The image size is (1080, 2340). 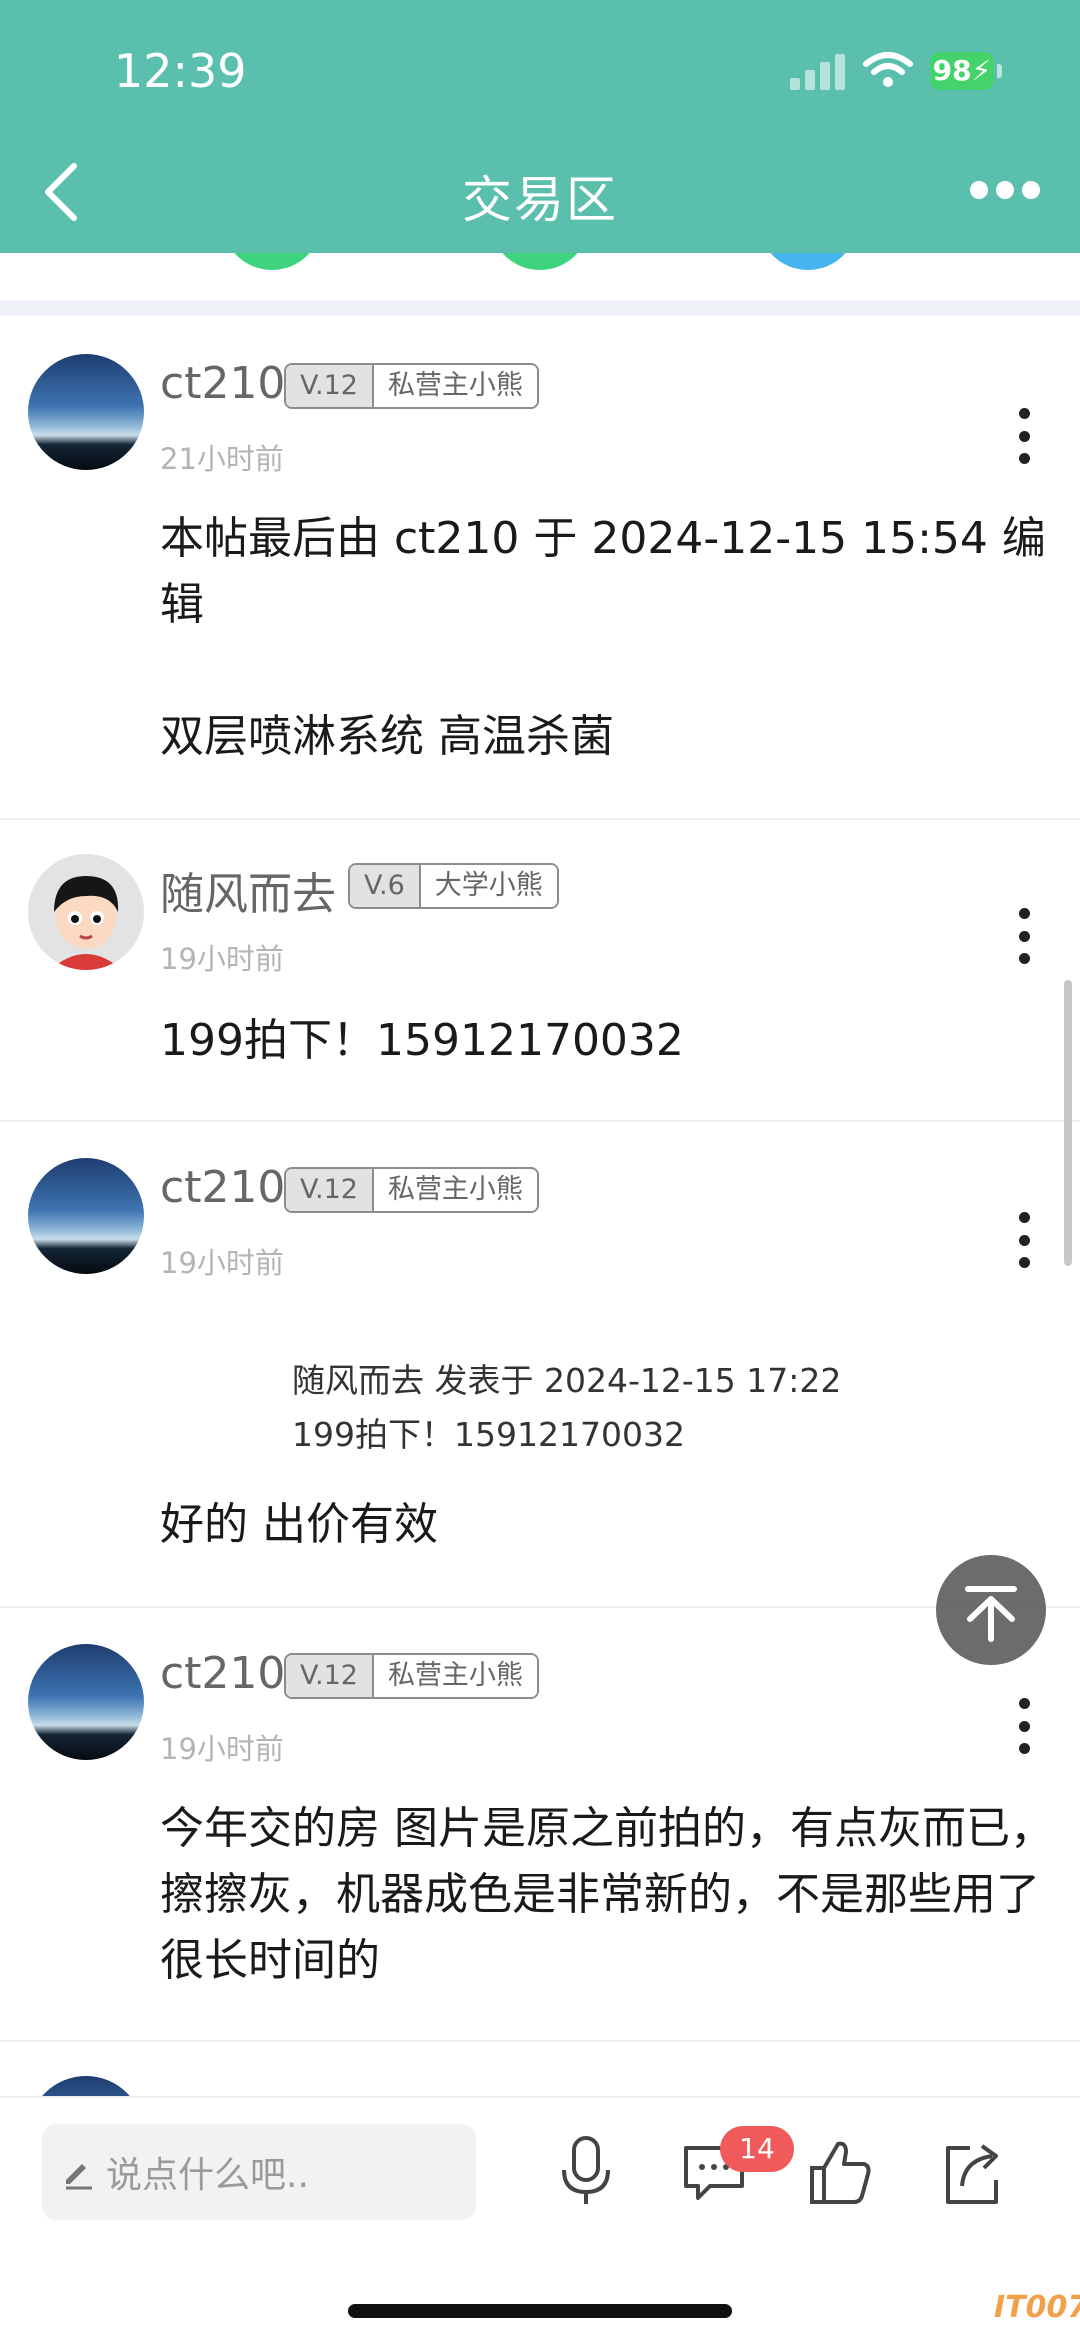 I want to click on level-label: V.6, so click(x=385, y=886).